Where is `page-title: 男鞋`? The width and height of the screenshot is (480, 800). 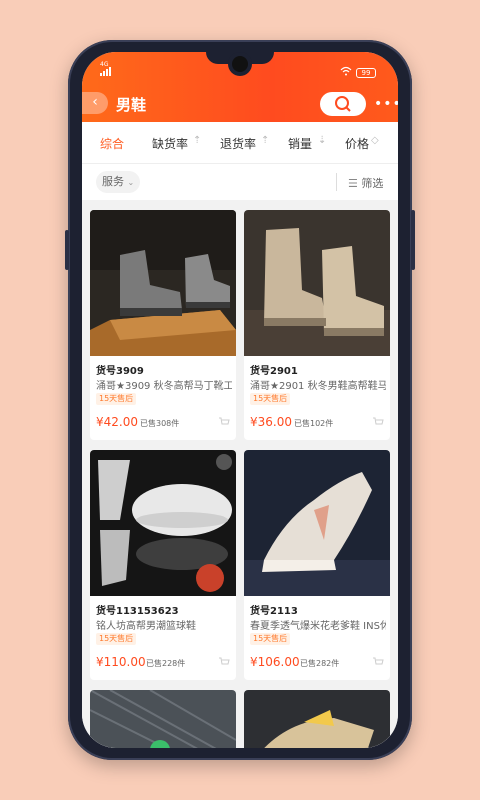
page-title: 男鞋 is located at coordinates (131, 105).